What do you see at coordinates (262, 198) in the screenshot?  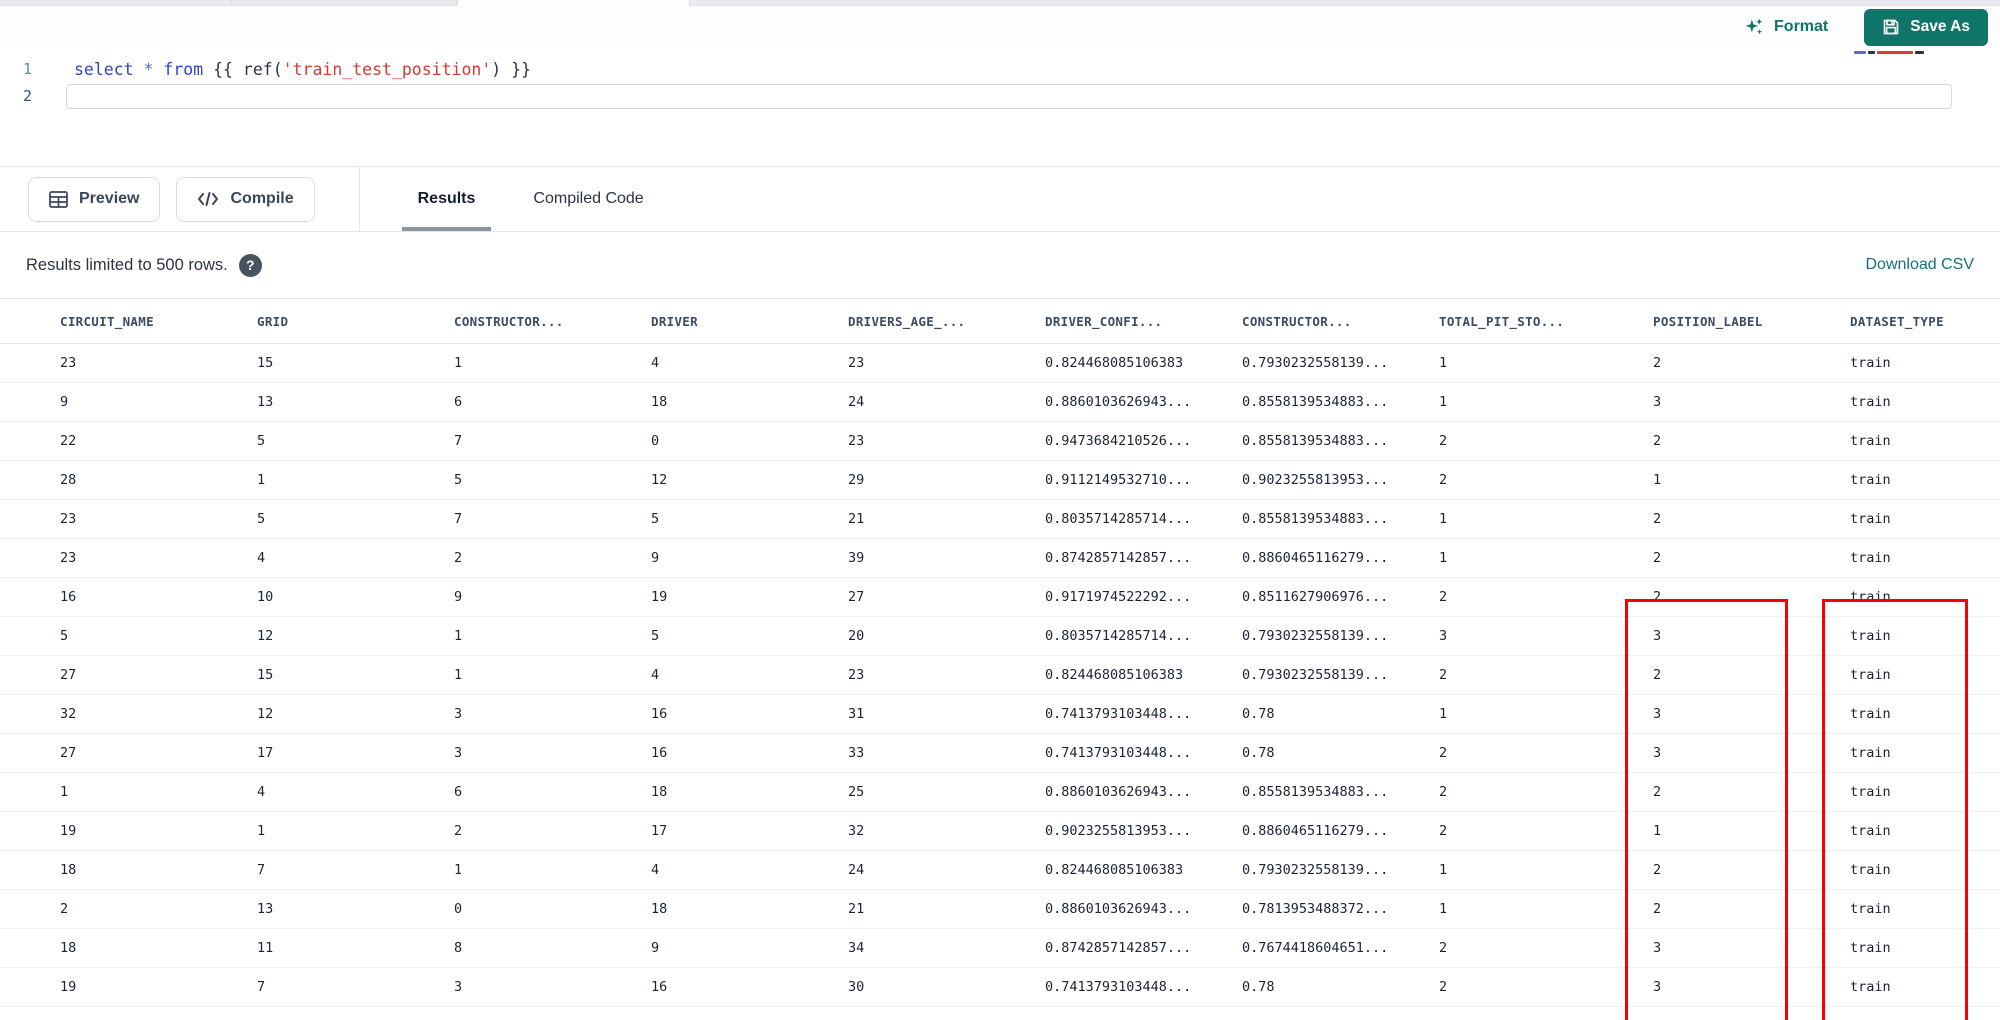 I see `compile-label: Compile` at bounding box center [262, 198].